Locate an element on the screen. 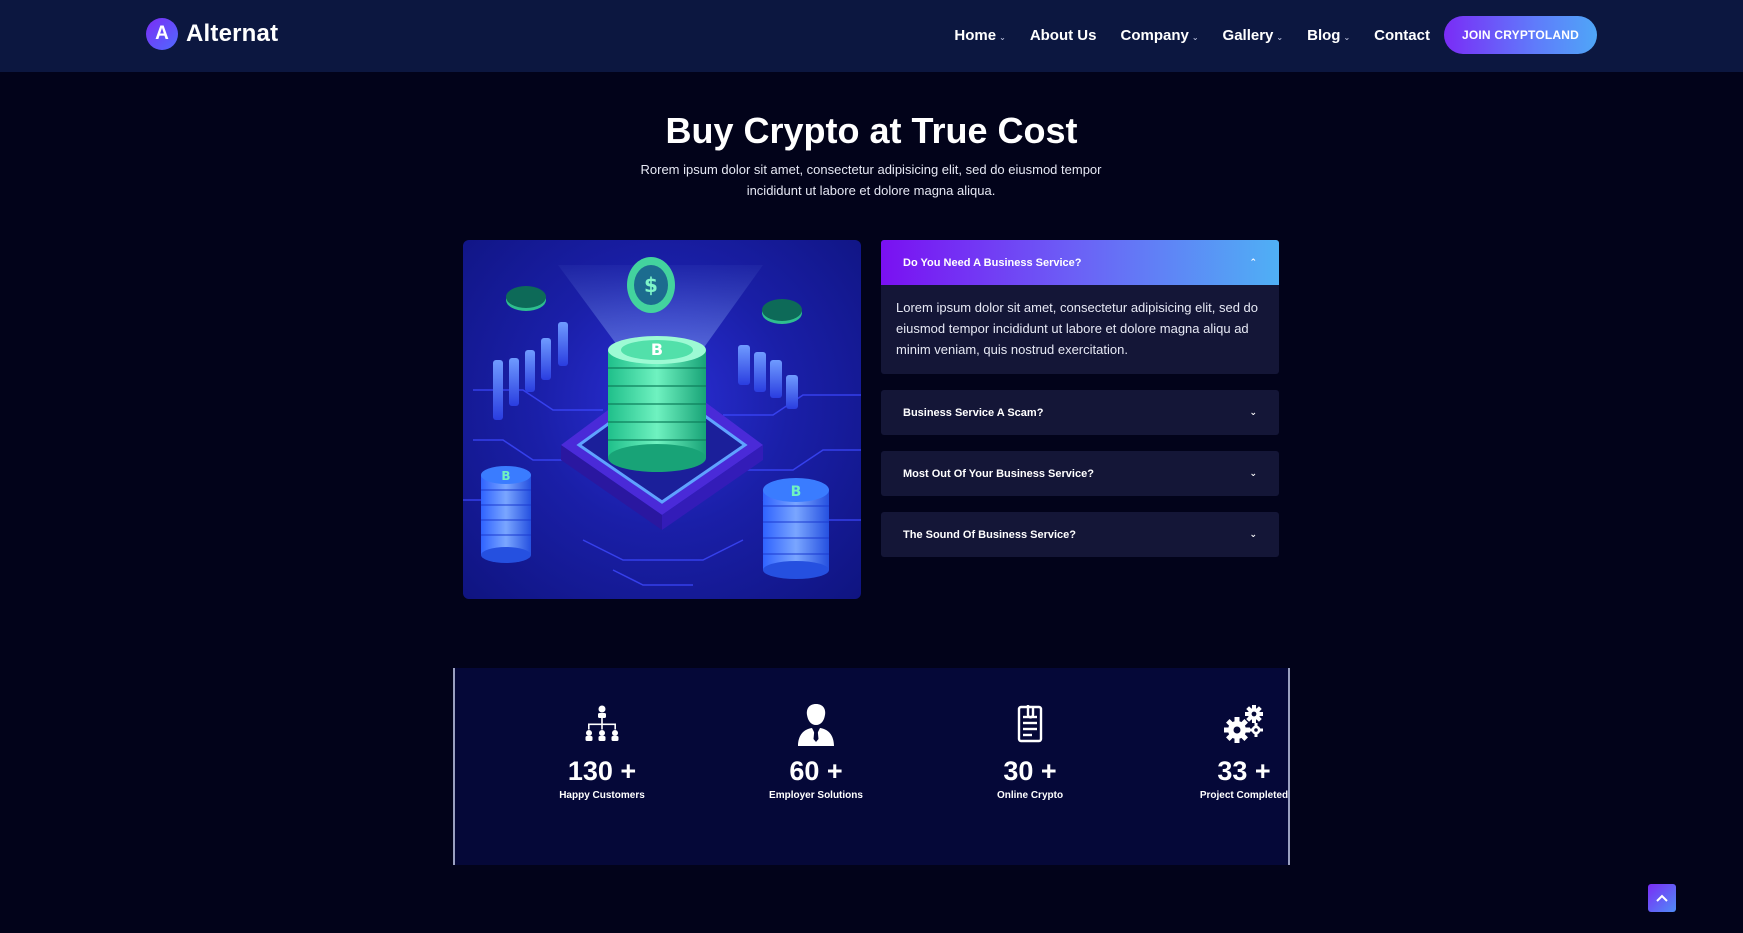 This screenshot has width=1743, height=933. stat-label: Employer Solutions is located at coordinates (816, 795).